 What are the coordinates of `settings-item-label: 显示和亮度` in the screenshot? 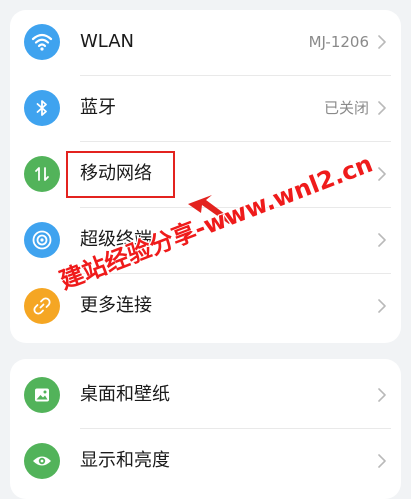 It's located at (125, 460).